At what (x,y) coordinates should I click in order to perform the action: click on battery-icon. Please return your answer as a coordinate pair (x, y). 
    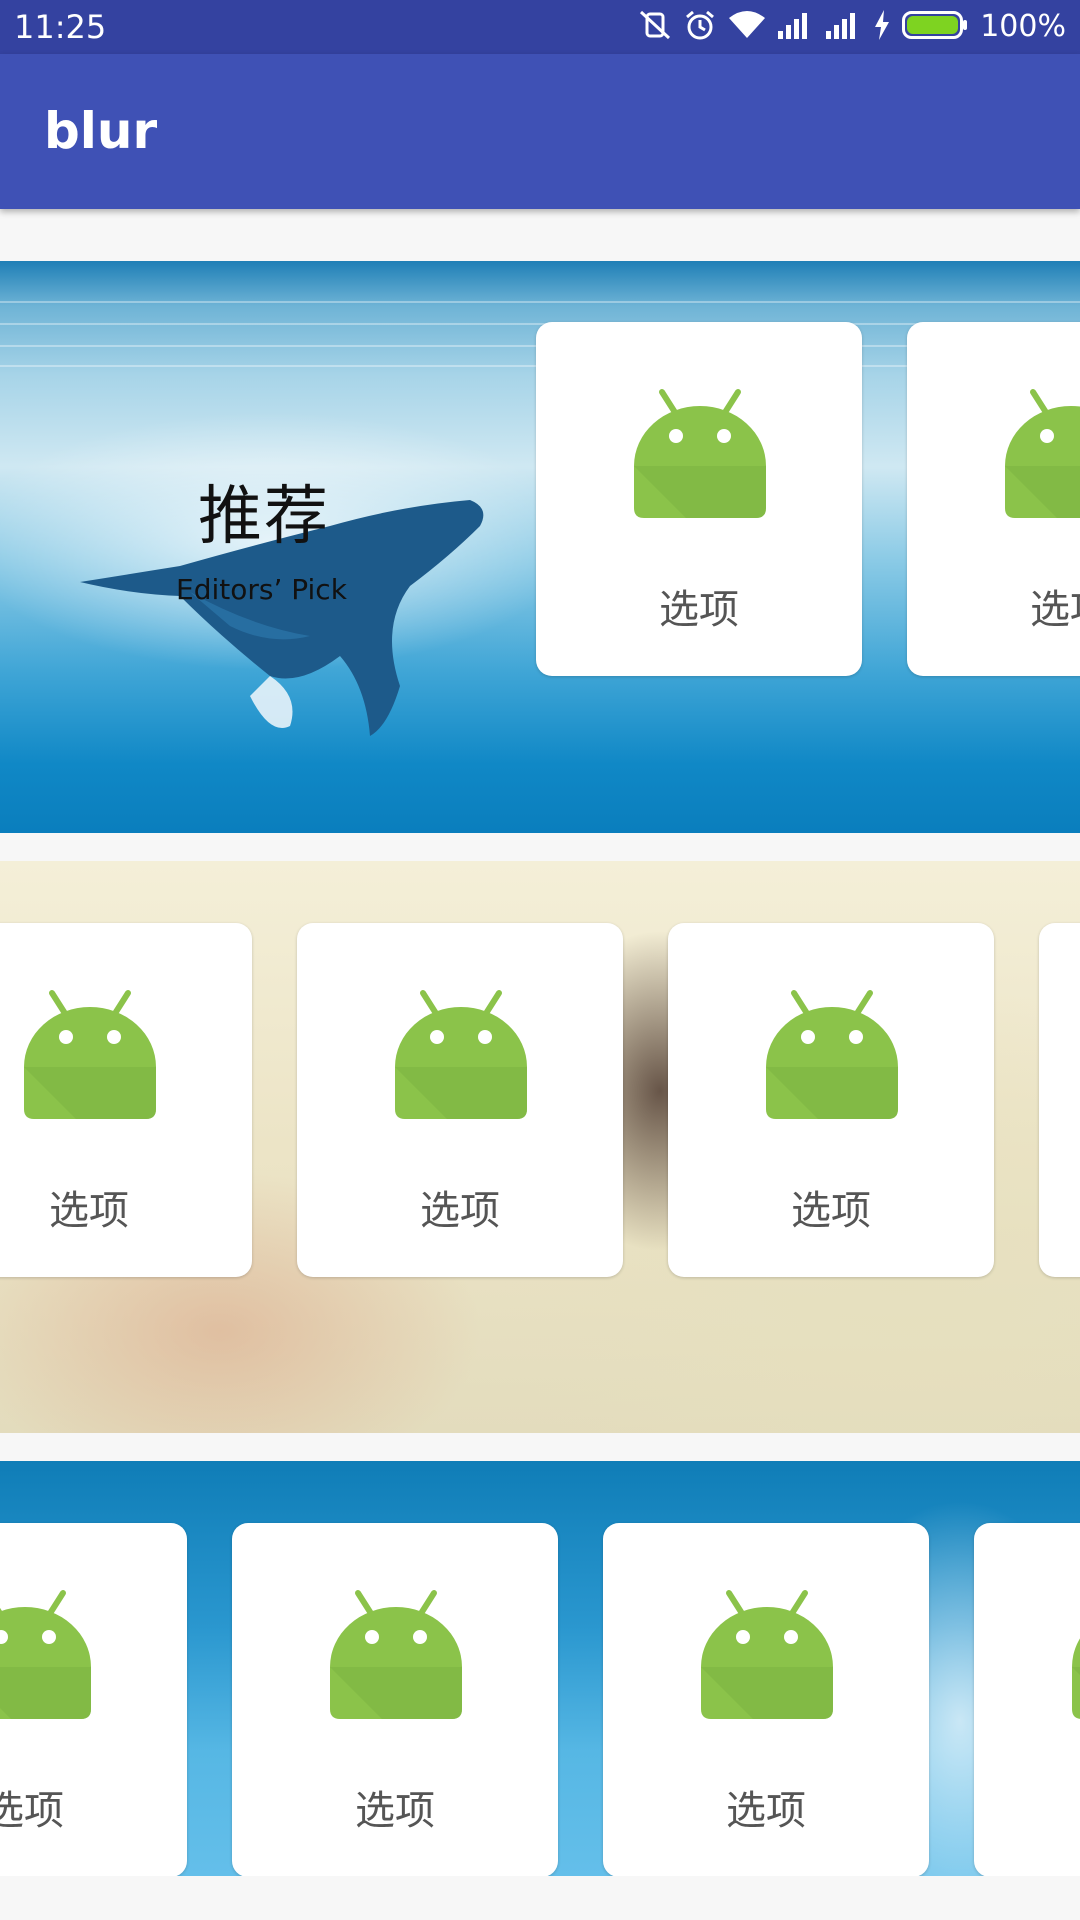
    Looking at the image, I should click on (935, 27).